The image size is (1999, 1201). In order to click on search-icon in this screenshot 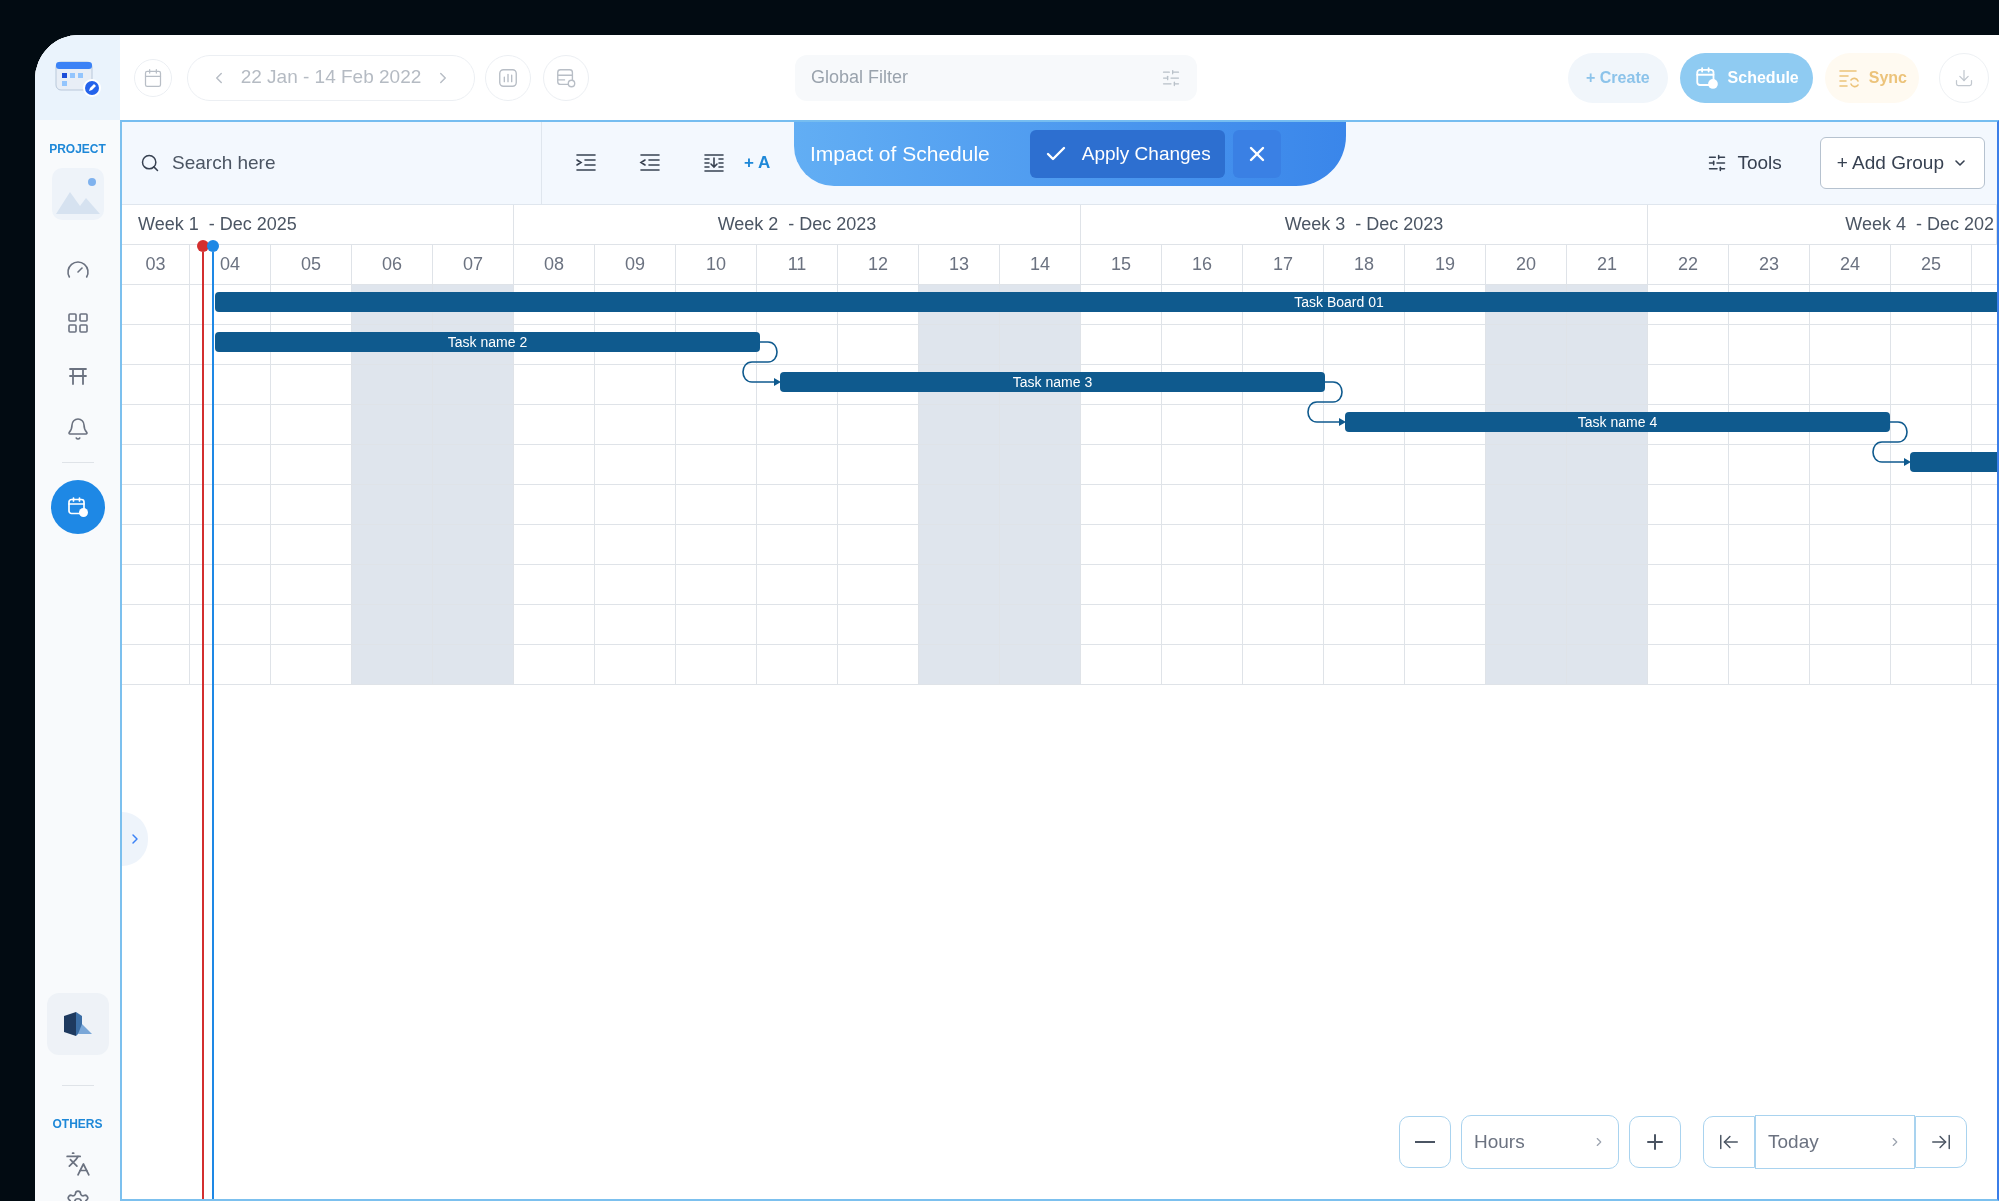, I will do `click(150, 163)`.